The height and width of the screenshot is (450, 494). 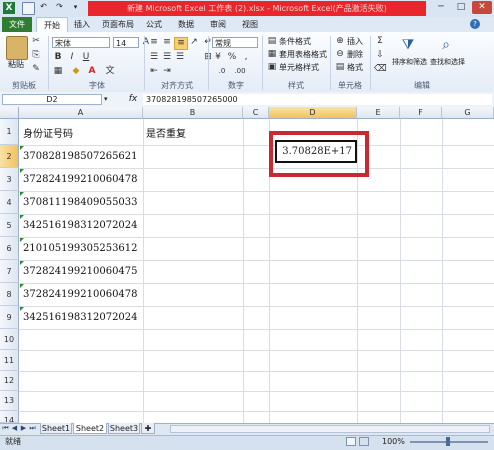 What do you see at coordinates (81, 42) in the screenshot?
I see `font-name-select: 宋体` at bounding box center [81, 42].